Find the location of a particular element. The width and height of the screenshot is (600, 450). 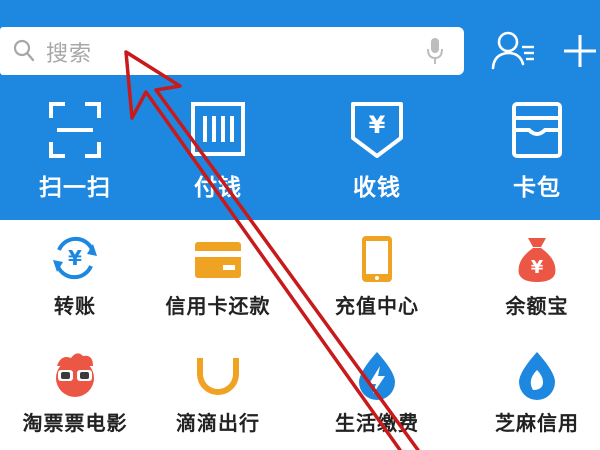

grid-item-utilities: 生活缴费 is located at coordinates (377, 400).